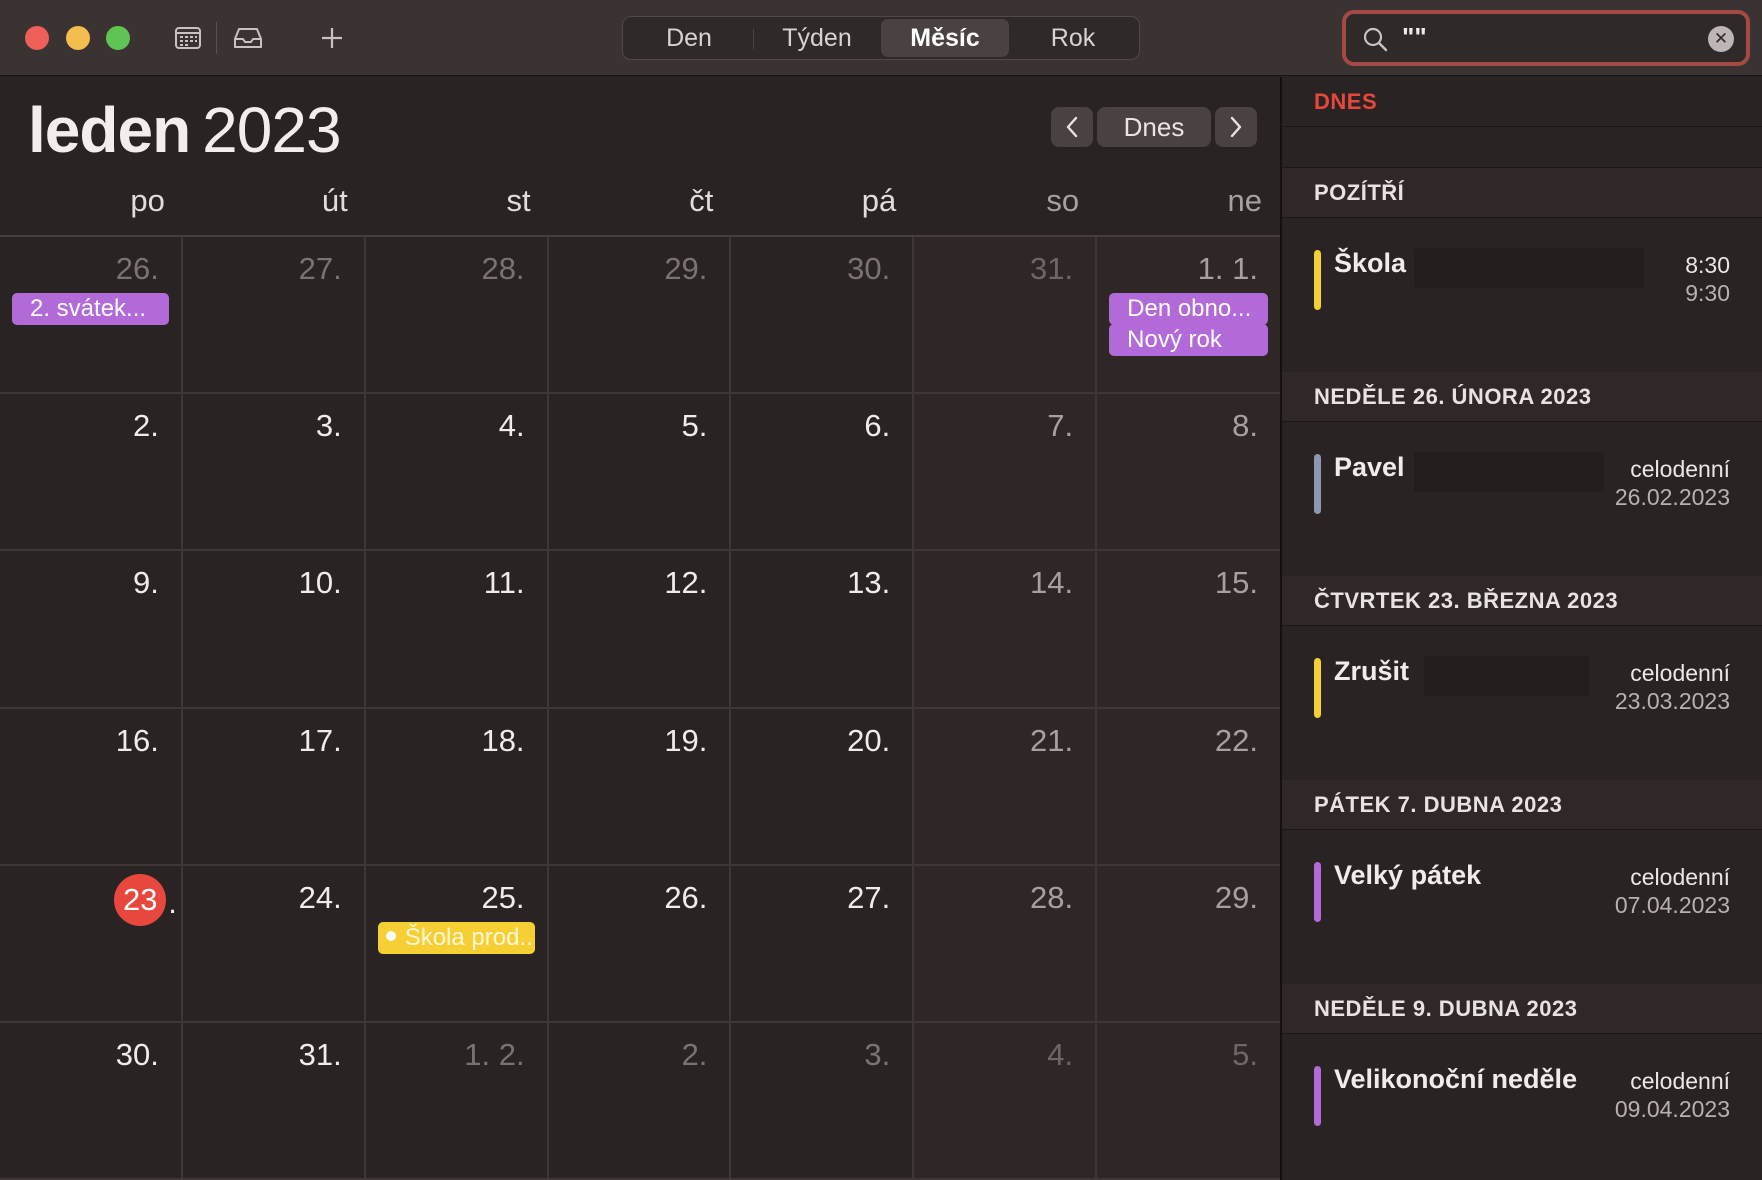 The height and width of the screenshot is (1180, 1762). What do you see at coordinates (1522, 295) in the screenshot?
I see `search-result-event: Škola 8:30 9:30` at bounding box center [1522, 295].